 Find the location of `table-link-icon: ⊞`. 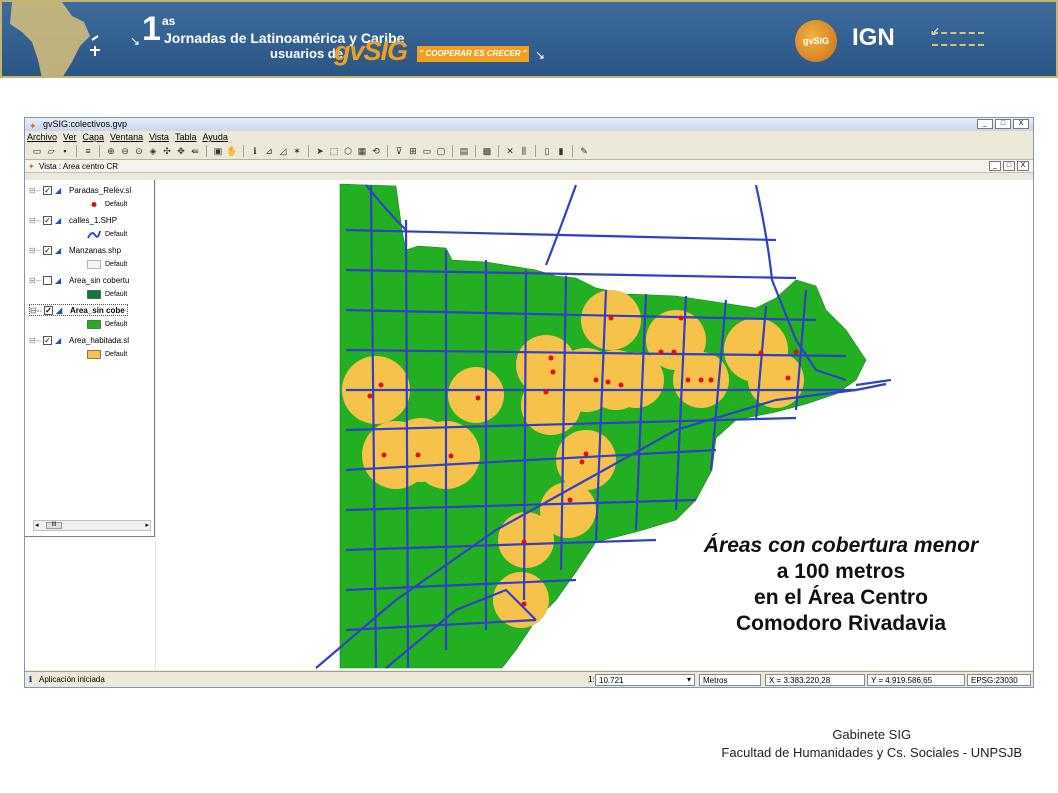

table-link-icon: ⊞ is located at coordinates (413, 151).